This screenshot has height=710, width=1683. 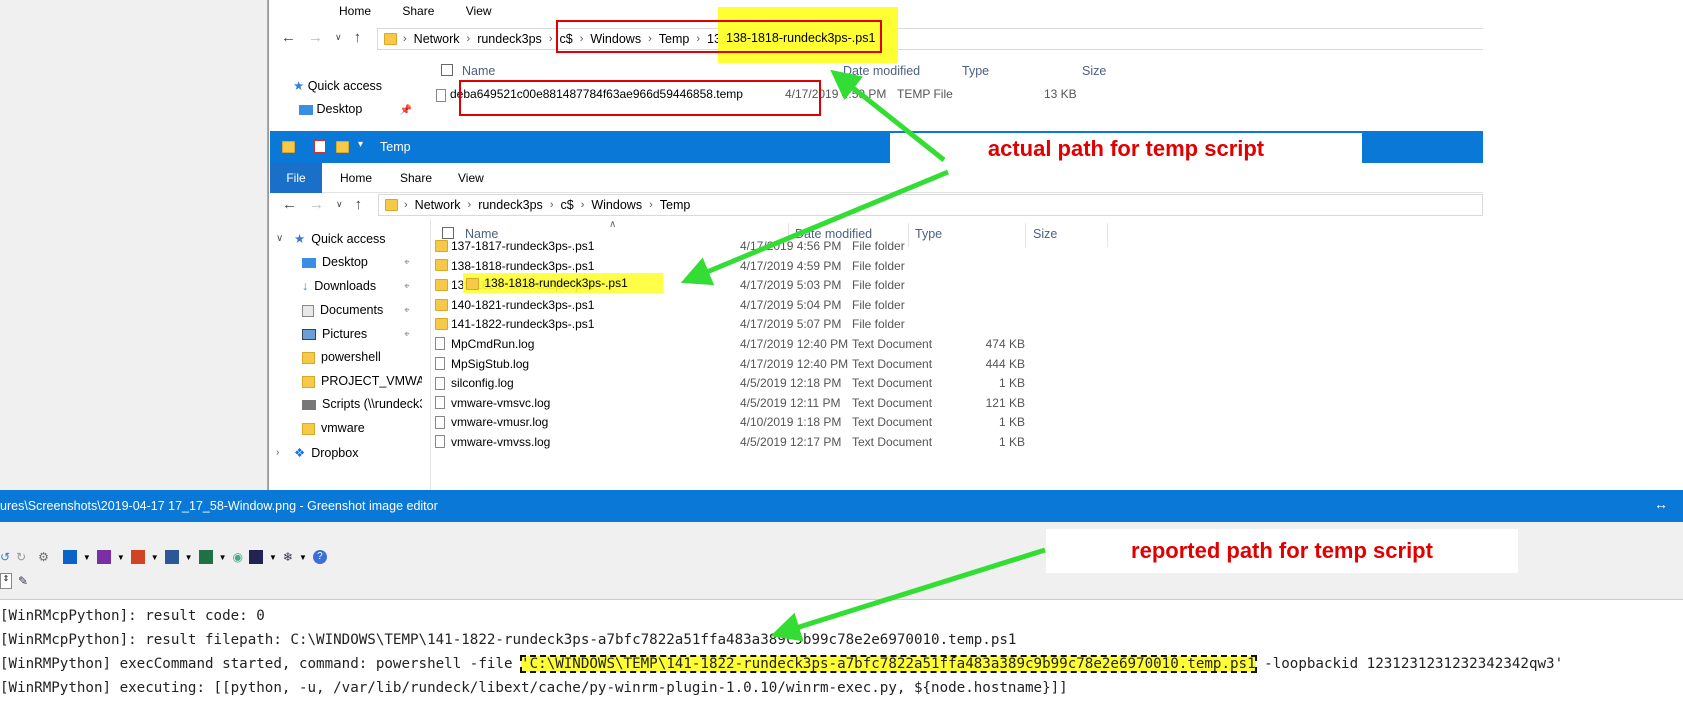 What do you see at coordinates (814, 227) in the screenshot?
I see `arrow-to-folder` at bounding box center [814, 227].